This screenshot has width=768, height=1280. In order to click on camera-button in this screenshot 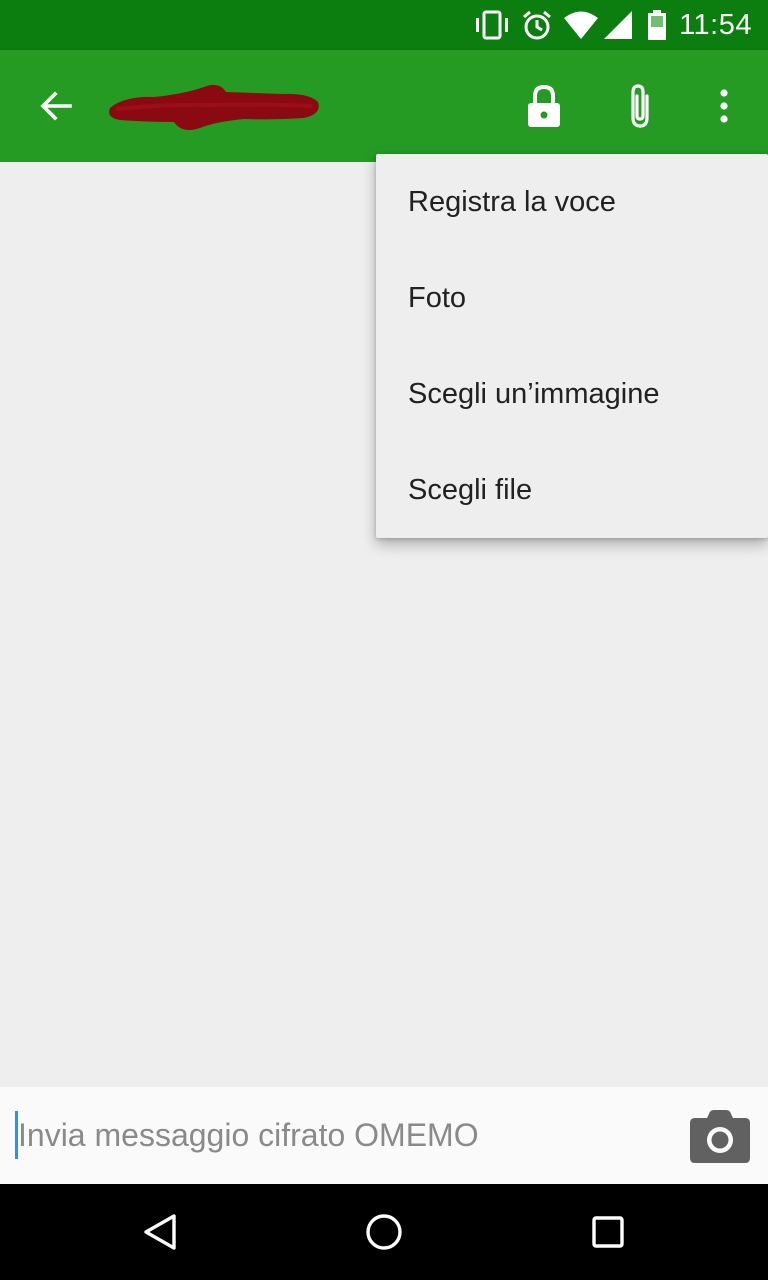, I will do `click(720, 1135)`.